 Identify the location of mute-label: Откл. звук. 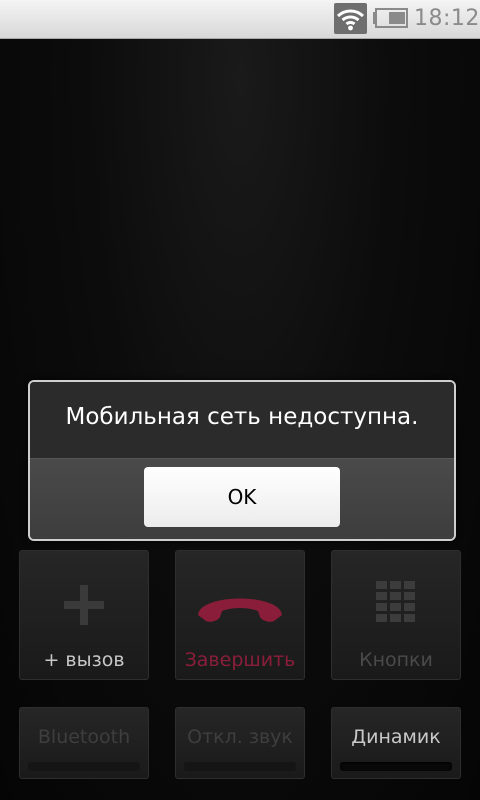
(240, 737).